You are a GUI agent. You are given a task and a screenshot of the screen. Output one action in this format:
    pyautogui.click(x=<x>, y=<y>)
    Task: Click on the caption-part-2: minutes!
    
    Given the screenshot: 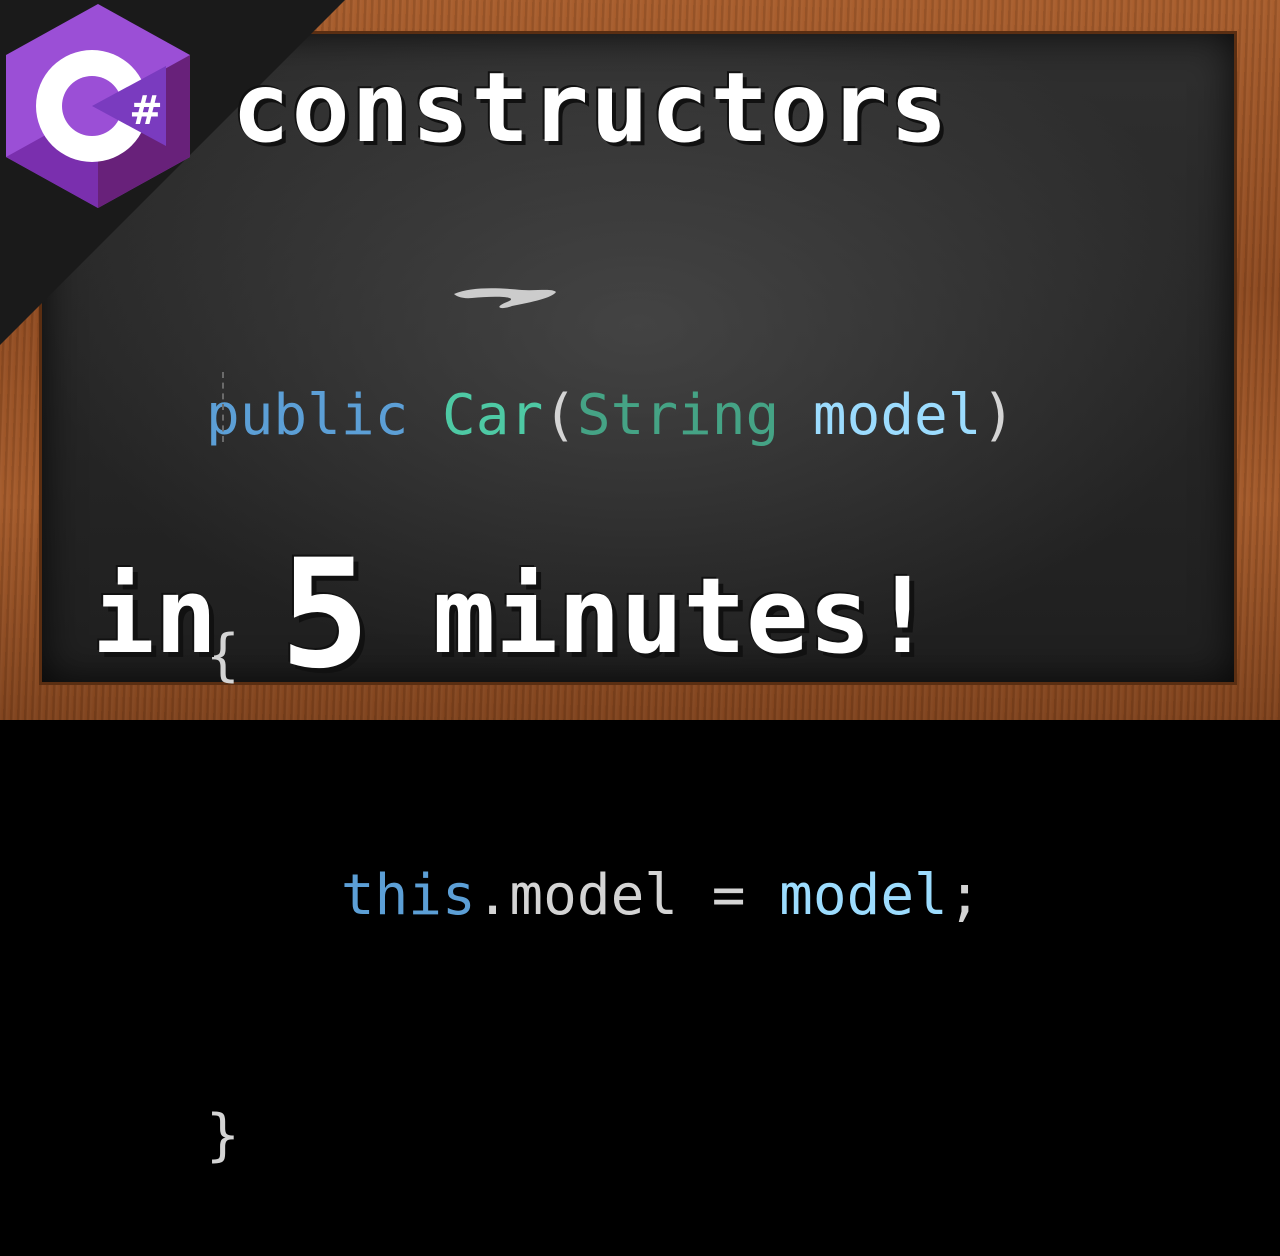 What is the action you would take?
    pyautogui.click(x=652, y=616)
    